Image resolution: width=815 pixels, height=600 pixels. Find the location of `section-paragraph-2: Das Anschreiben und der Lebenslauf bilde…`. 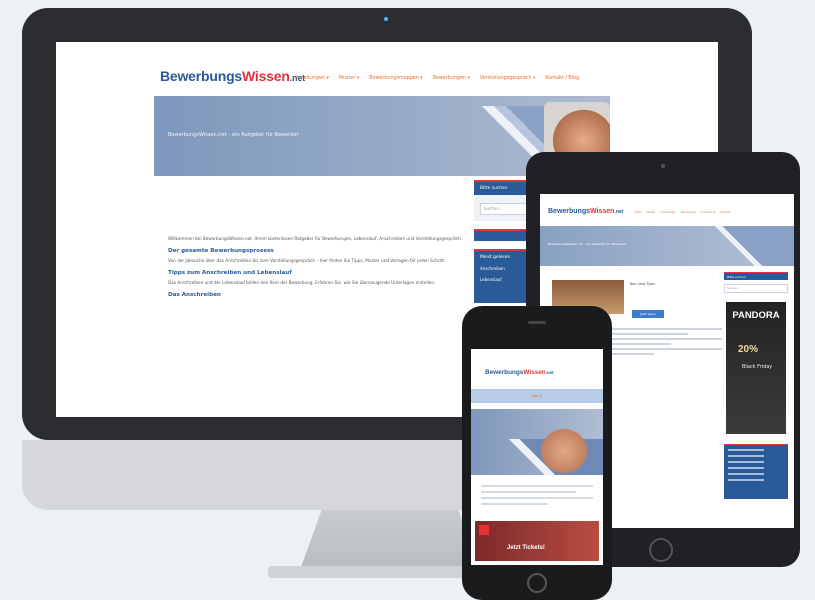

section-paragraph-2: Das Anschreiben und der Lebenslauf bilde… is located at coordinates (302, 282).